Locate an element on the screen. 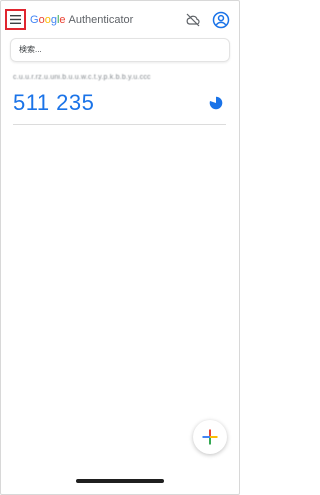 This screenshot has width=320, height=495. app-title: Google Authenticator is located at coordinates (81, 20).